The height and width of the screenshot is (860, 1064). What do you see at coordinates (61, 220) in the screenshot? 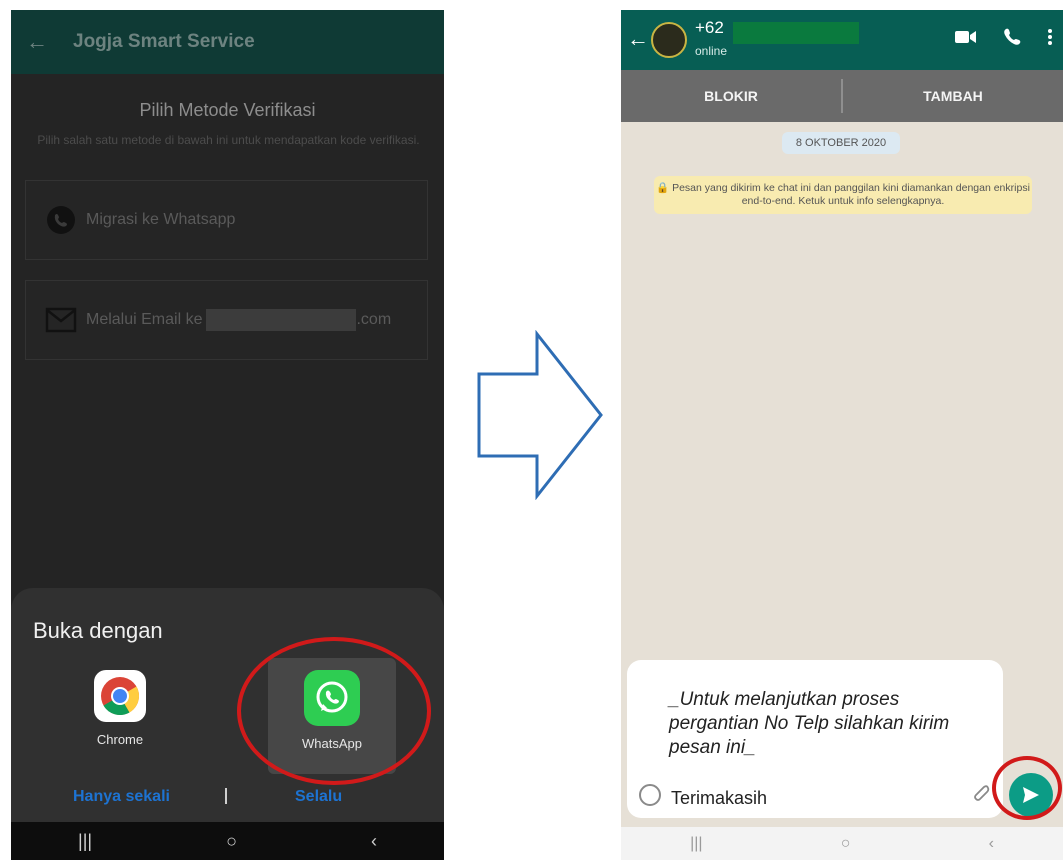
I see `whatsapp-icon` at bounding box center [61, 220].